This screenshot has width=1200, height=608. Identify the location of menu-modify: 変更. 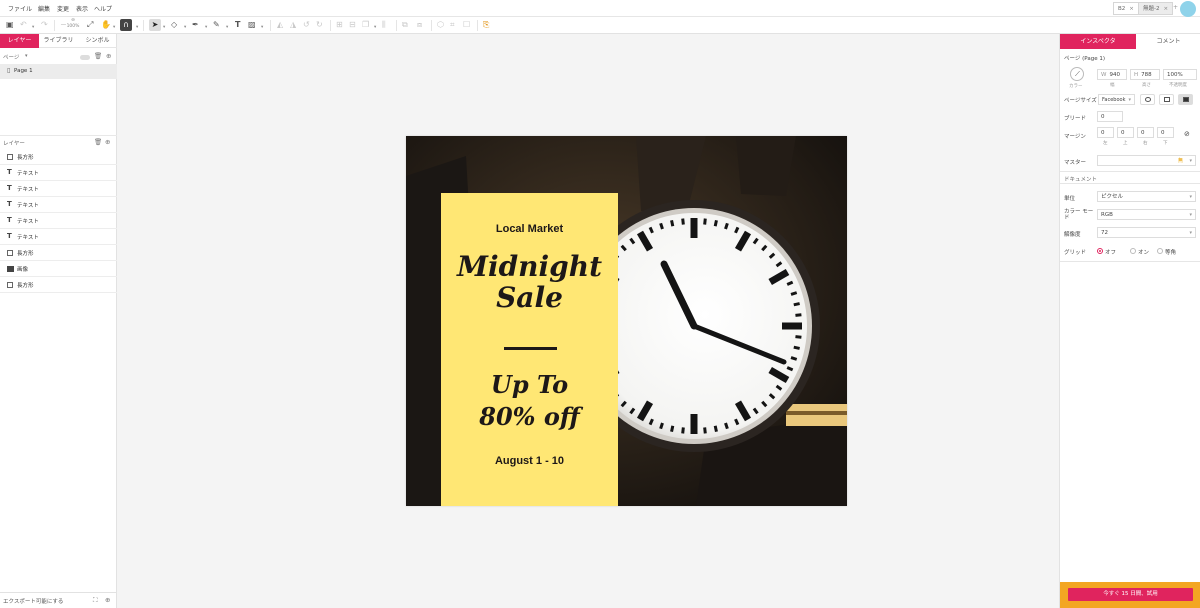
(63, 8).